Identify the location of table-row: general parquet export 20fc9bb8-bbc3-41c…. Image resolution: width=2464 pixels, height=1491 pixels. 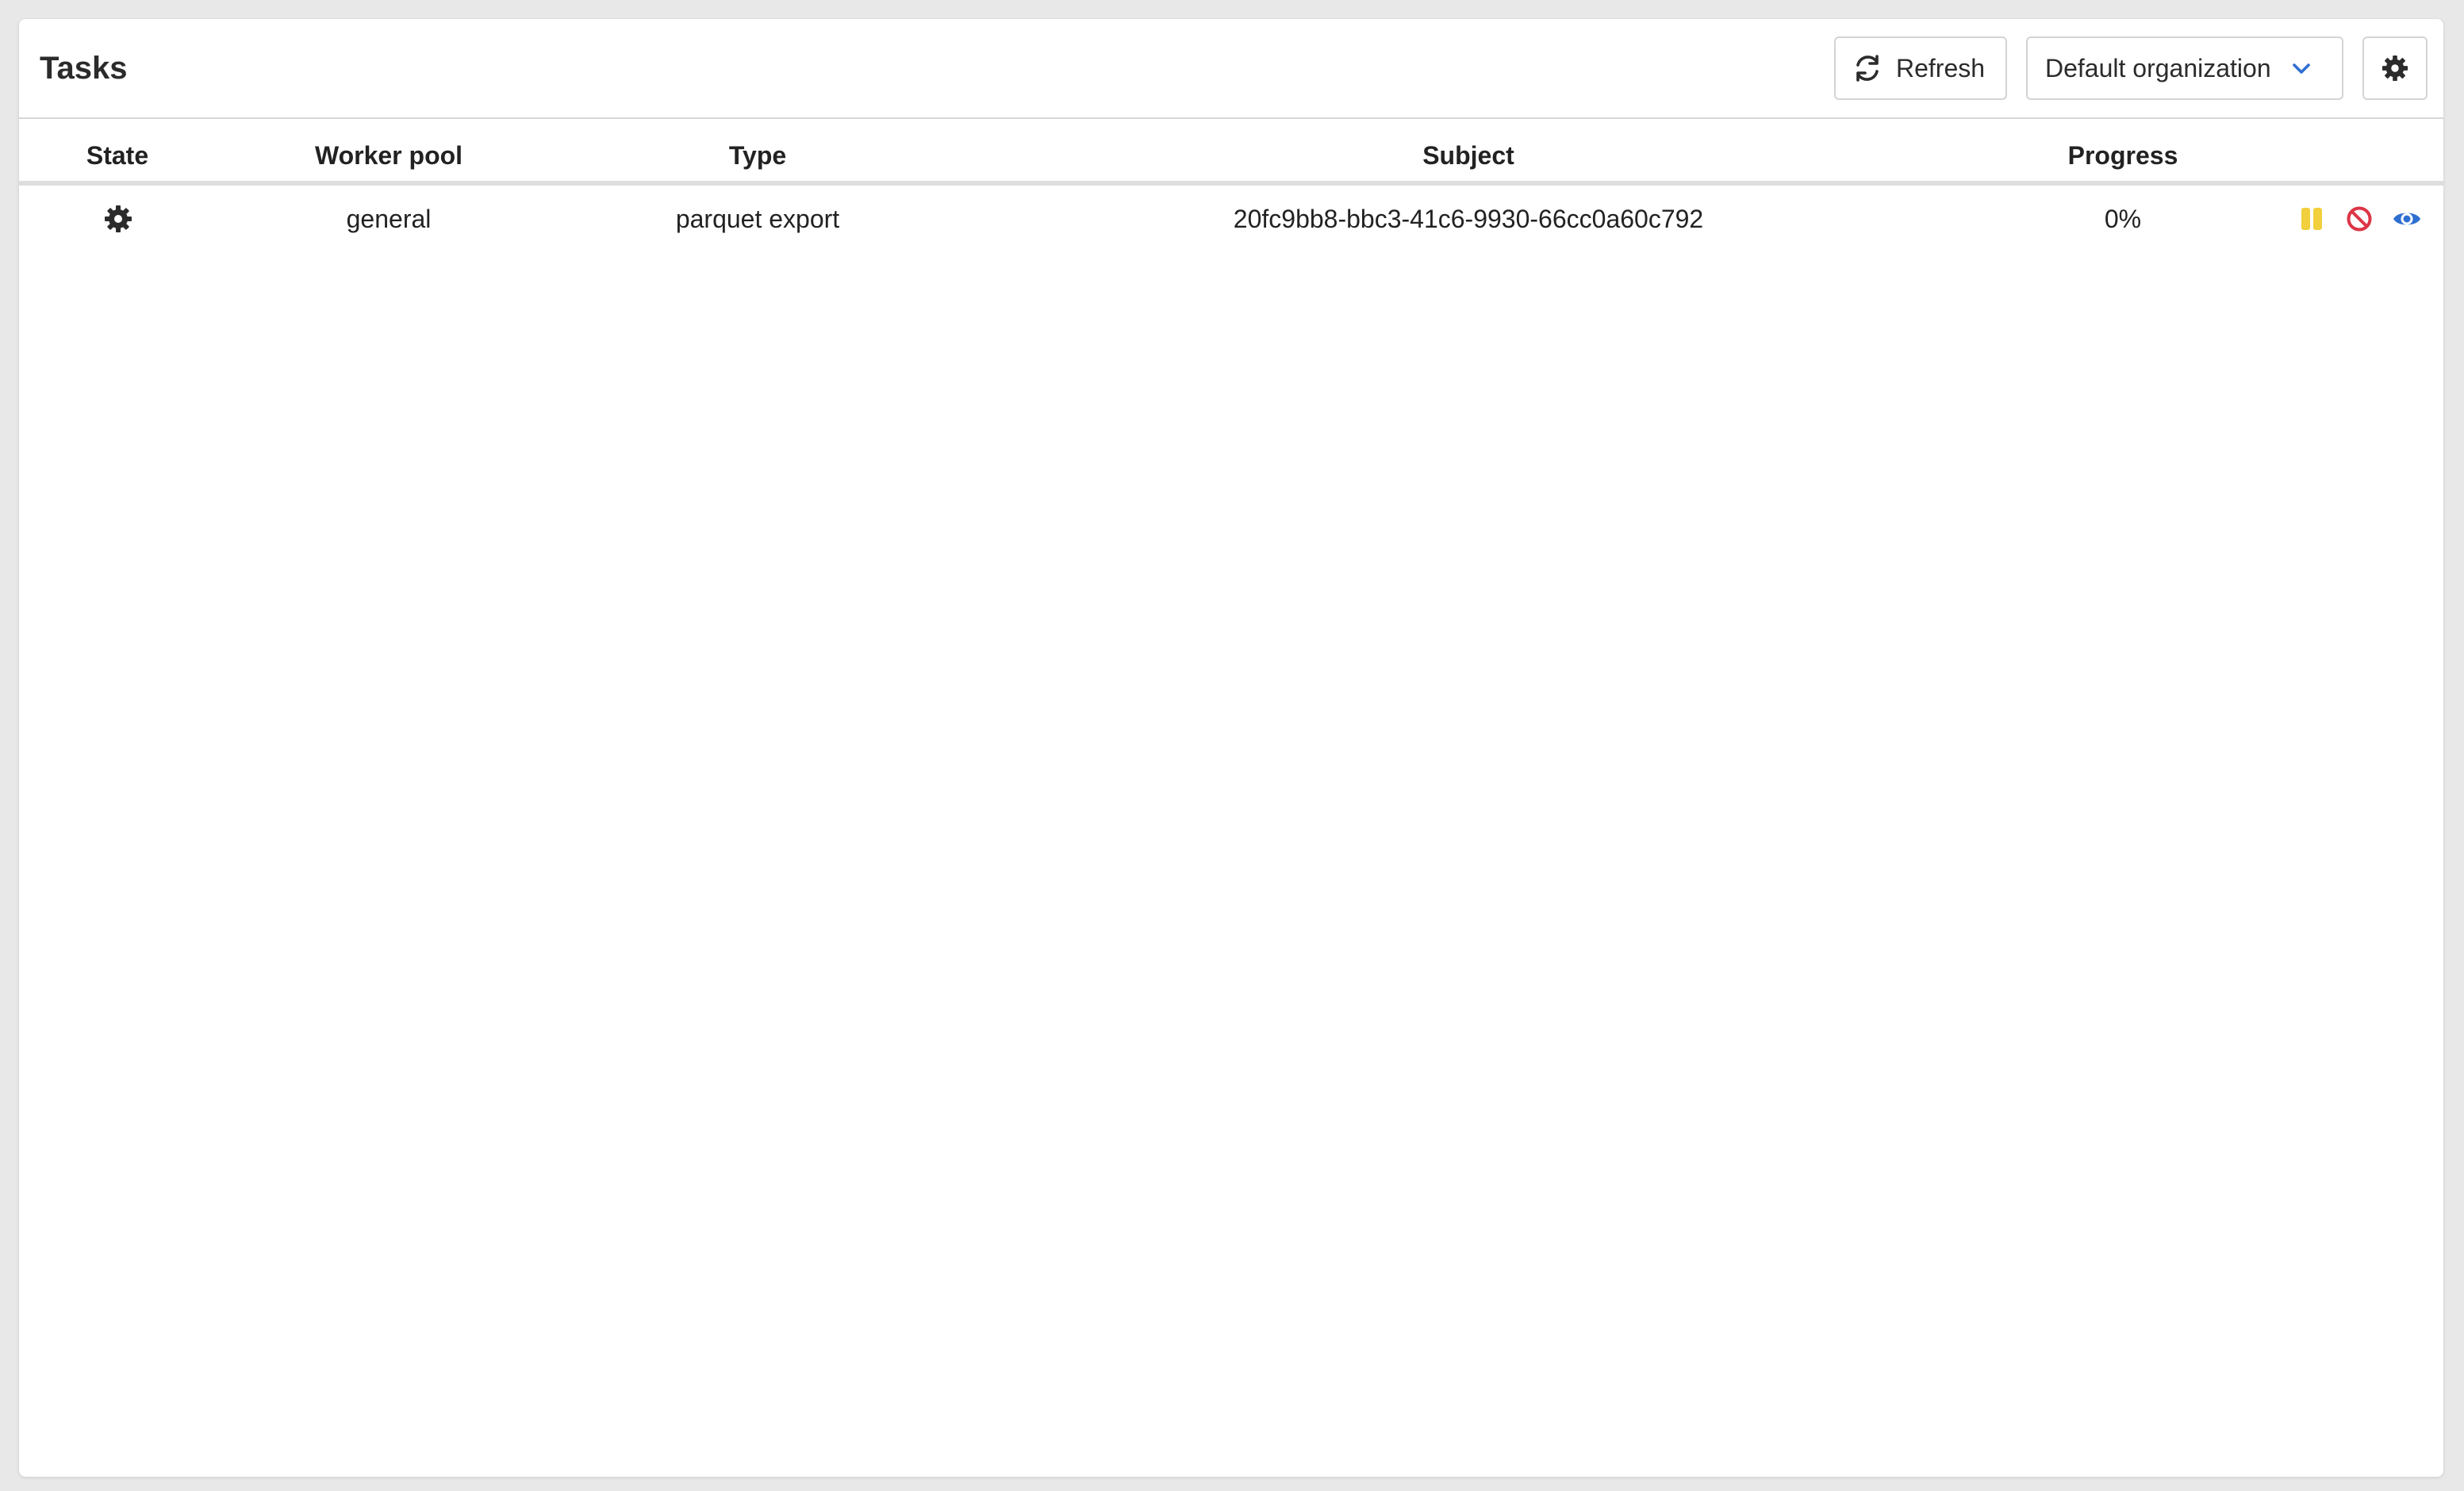
(1231, 220).